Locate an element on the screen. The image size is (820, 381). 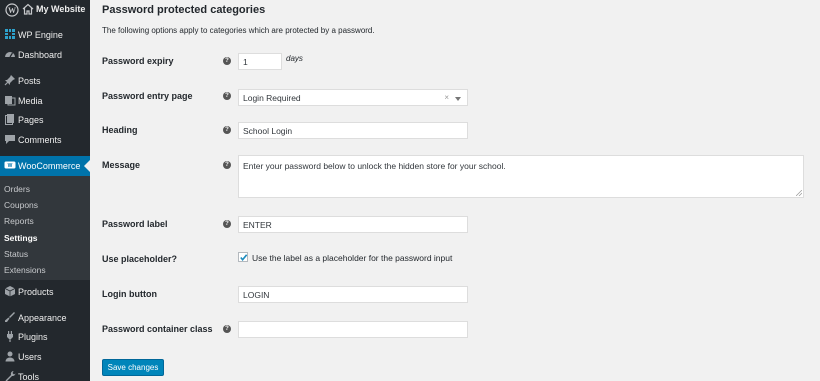
wrench-icon is located at coordinates (10, 376).